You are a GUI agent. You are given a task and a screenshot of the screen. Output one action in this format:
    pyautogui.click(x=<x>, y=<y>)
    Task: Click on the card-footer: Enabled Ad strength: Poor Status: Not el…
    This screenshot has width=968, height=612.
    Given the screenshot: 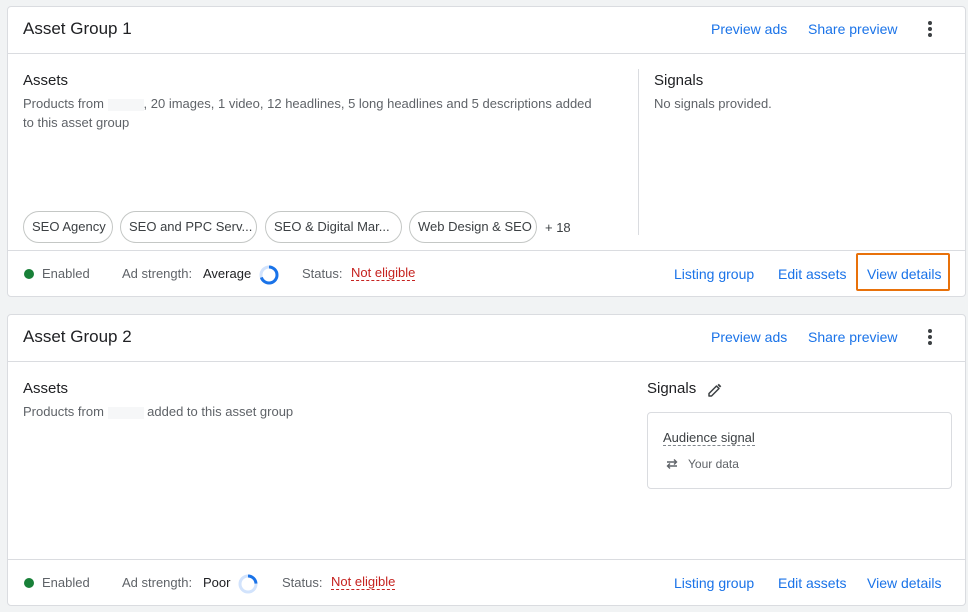 What is the action you would take?
    pyautogui.click(x=486, y=582)
    